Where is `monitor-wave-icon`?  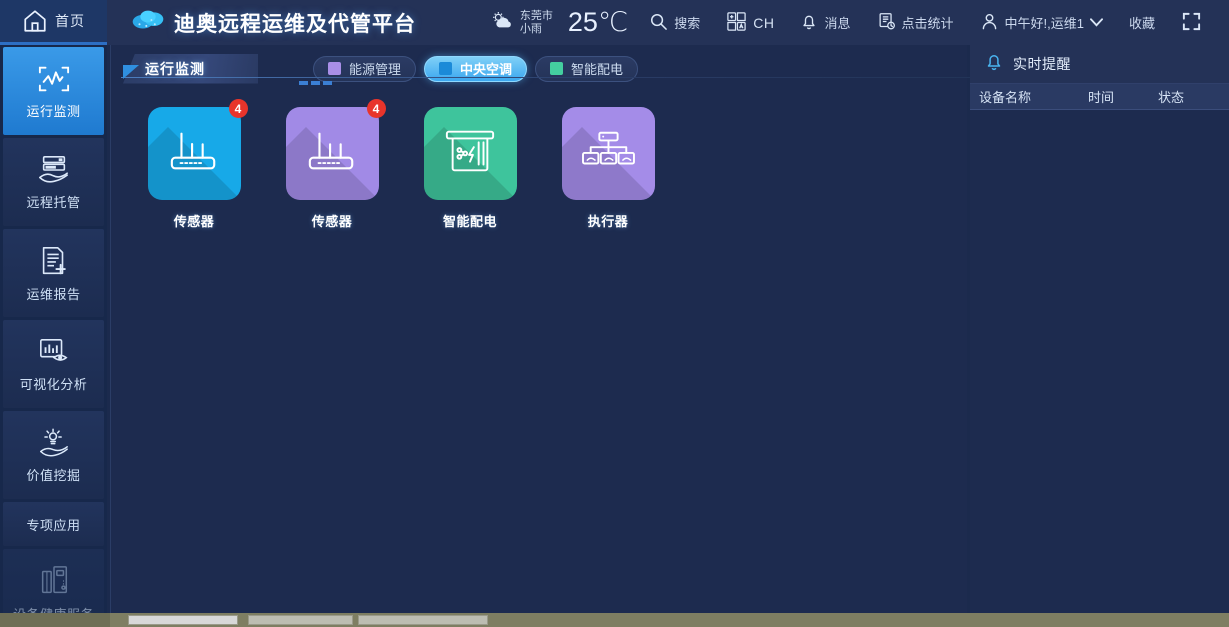 monitor-wave-icon is located at coordinates (54, 79).